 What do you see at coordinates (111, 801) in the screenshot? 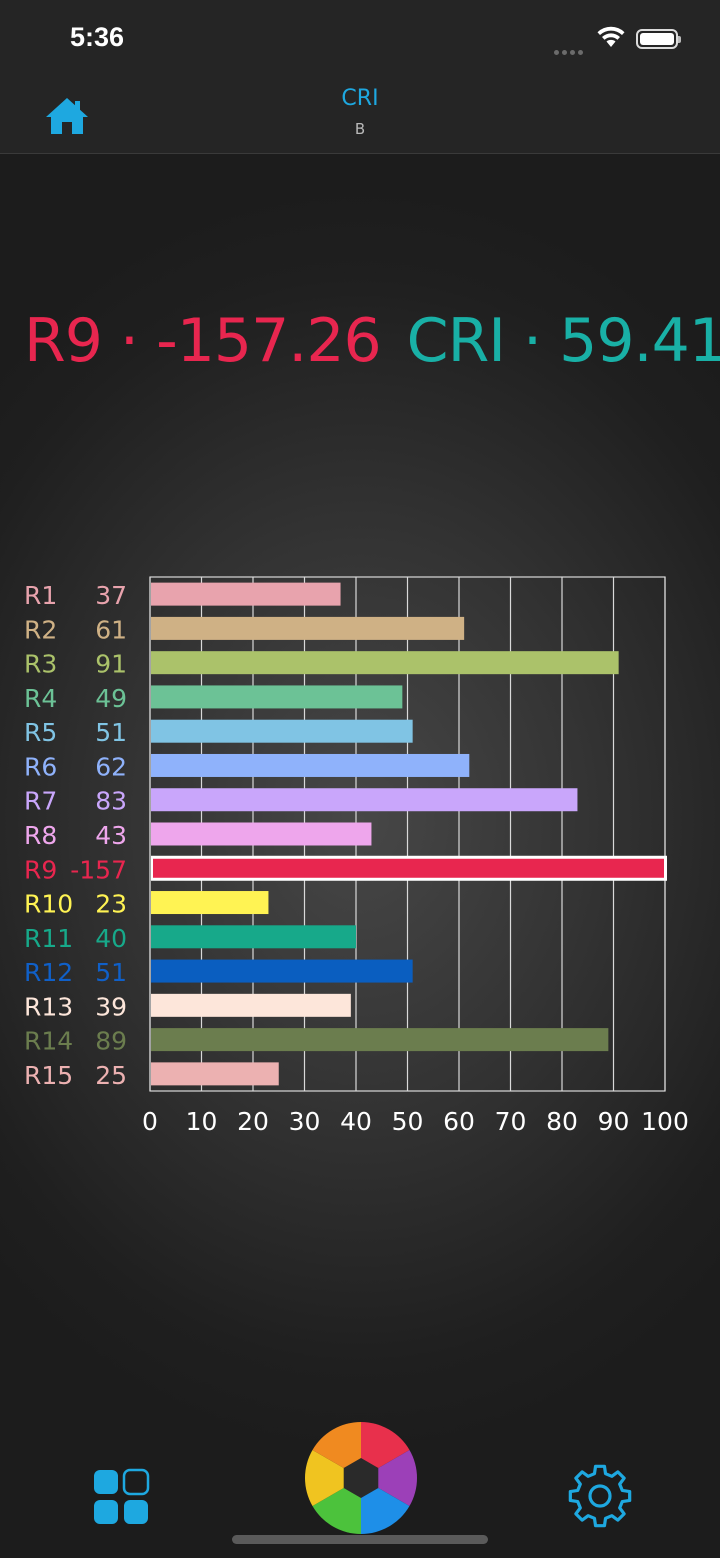
I see `value-label: 83` at bounding box center [111, 801].